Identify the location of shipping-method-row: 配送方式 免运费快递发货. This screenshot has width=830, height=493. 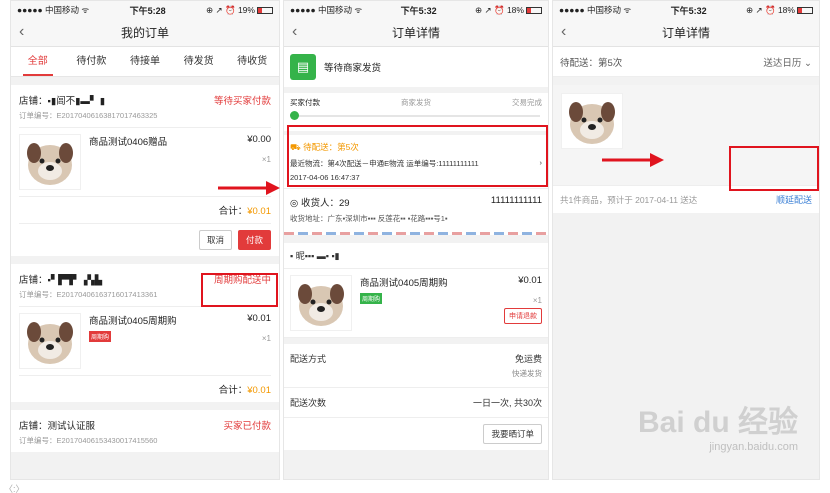
(416, 366).